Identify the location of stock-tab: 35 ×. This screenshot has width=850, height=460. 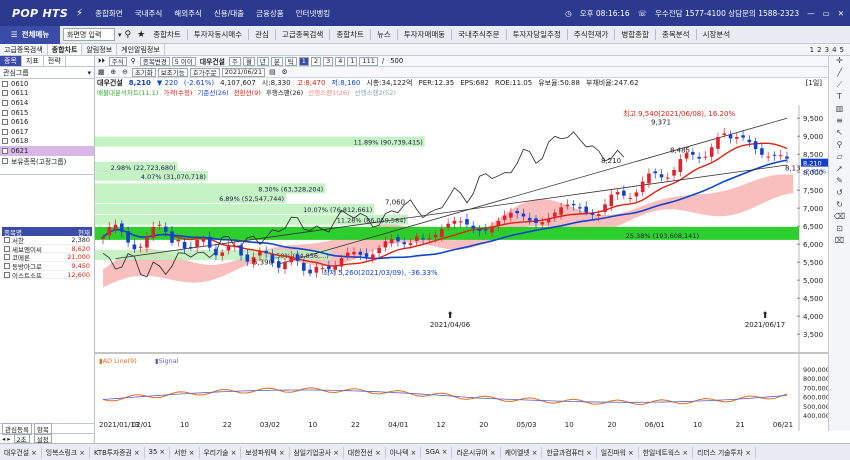
(158, 452).